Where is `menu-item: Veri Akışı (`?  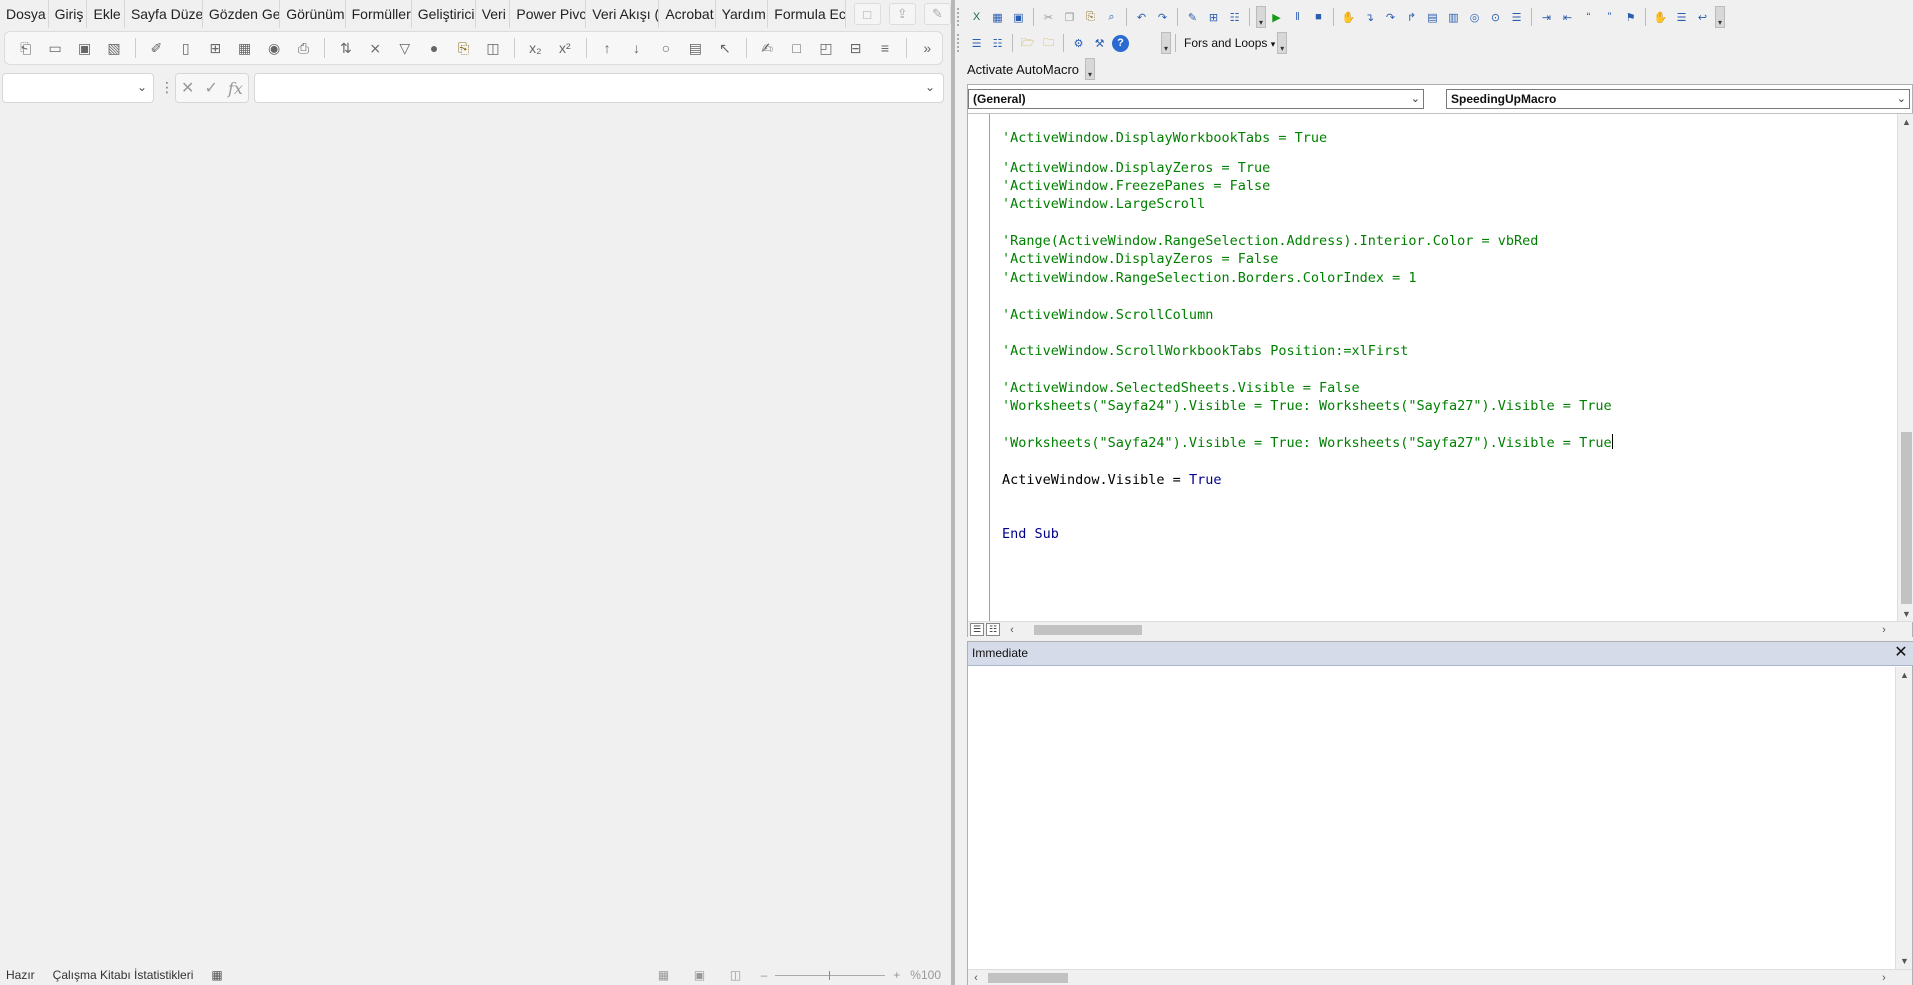 menu-item: Veri Akışı ( is located at coordinates (623, 14).